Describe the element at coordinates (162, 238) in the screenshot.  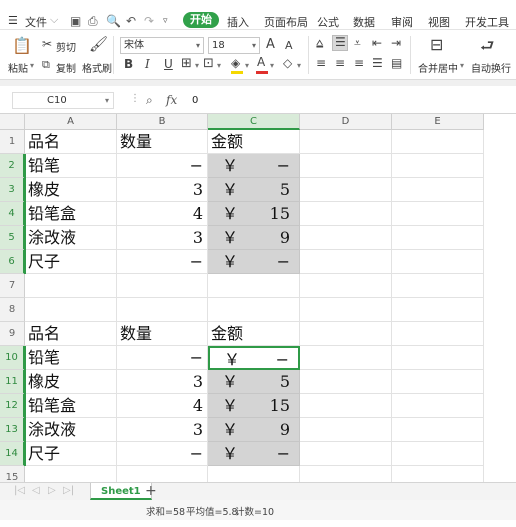
I see `cell-b-5: 3` at that location.